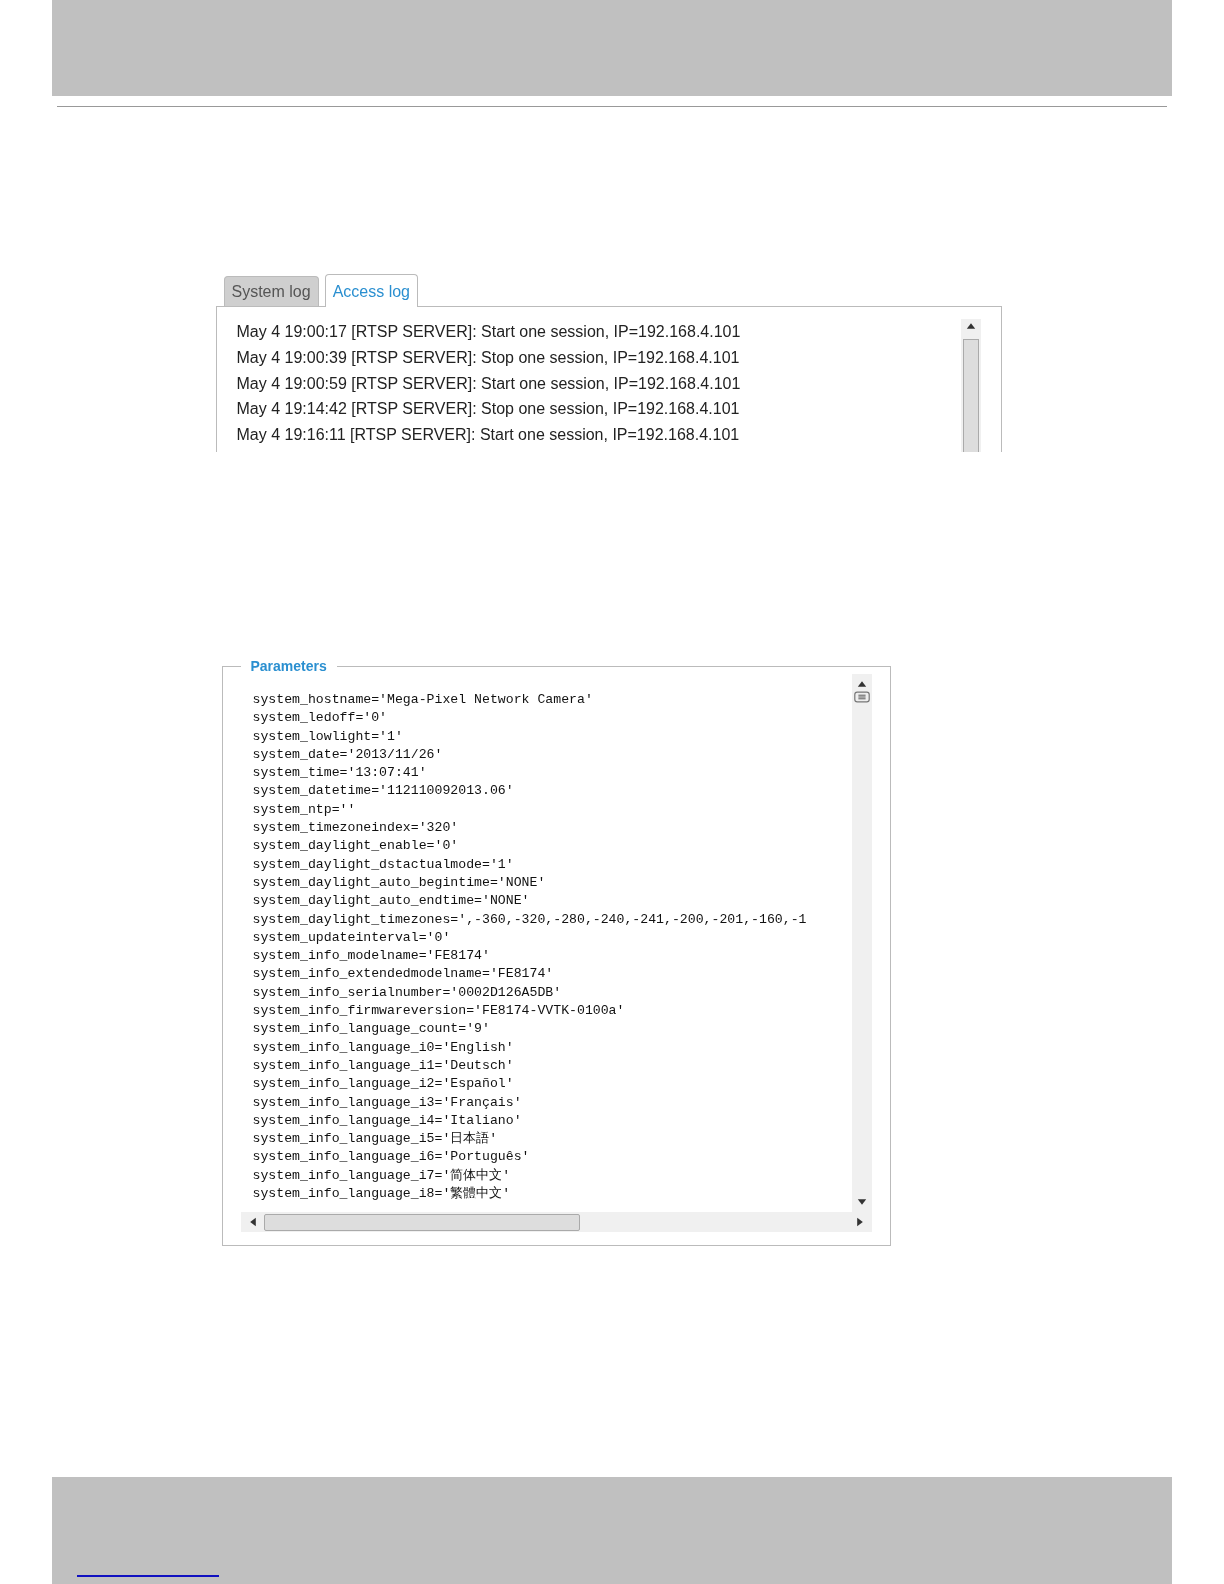 The width and height of the screenshot is (1224, 1584). I want to click on parameter-line: system_info_language_i3='Français', so click(387, 1102).